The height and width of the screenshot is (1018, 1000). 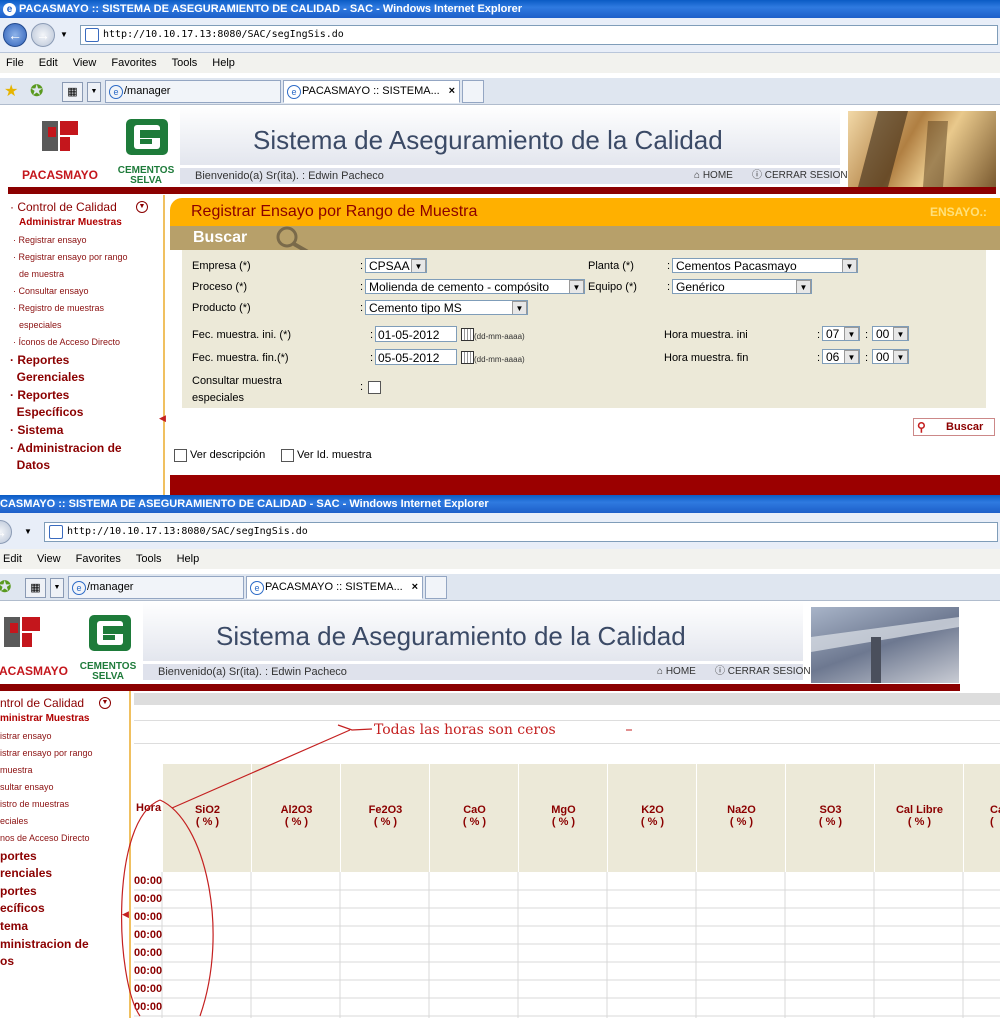 I want to click on proceso-select: Molienda de cemento - compósito ▼, so click(x=475, y=286).